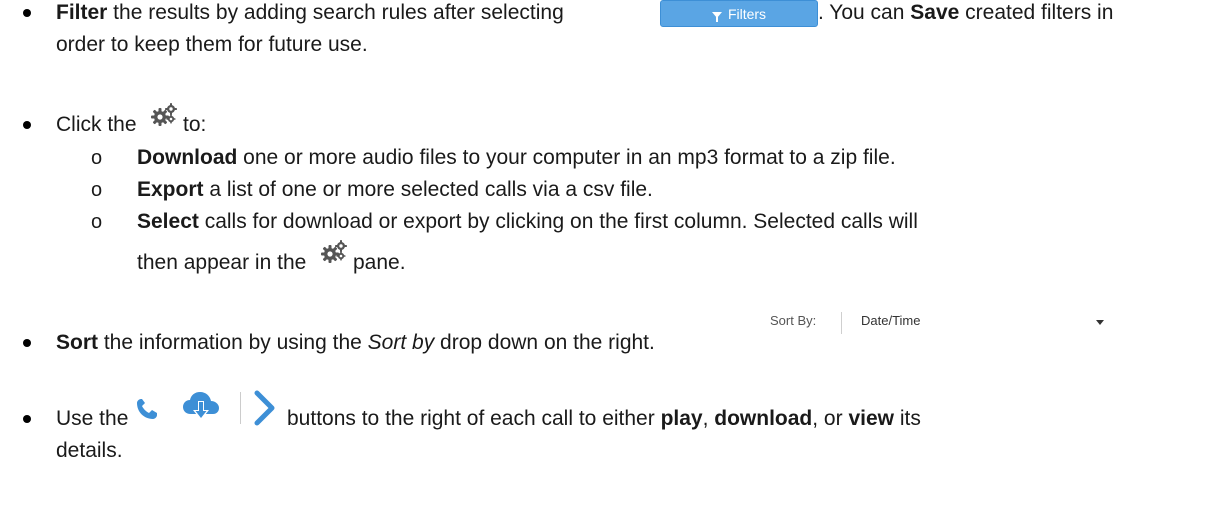 This screenshot has height=529, width=1207. Describe the element at coordinates (891, 320) in the screenshot. I see `sort-by-value: Date/Time` at that location.